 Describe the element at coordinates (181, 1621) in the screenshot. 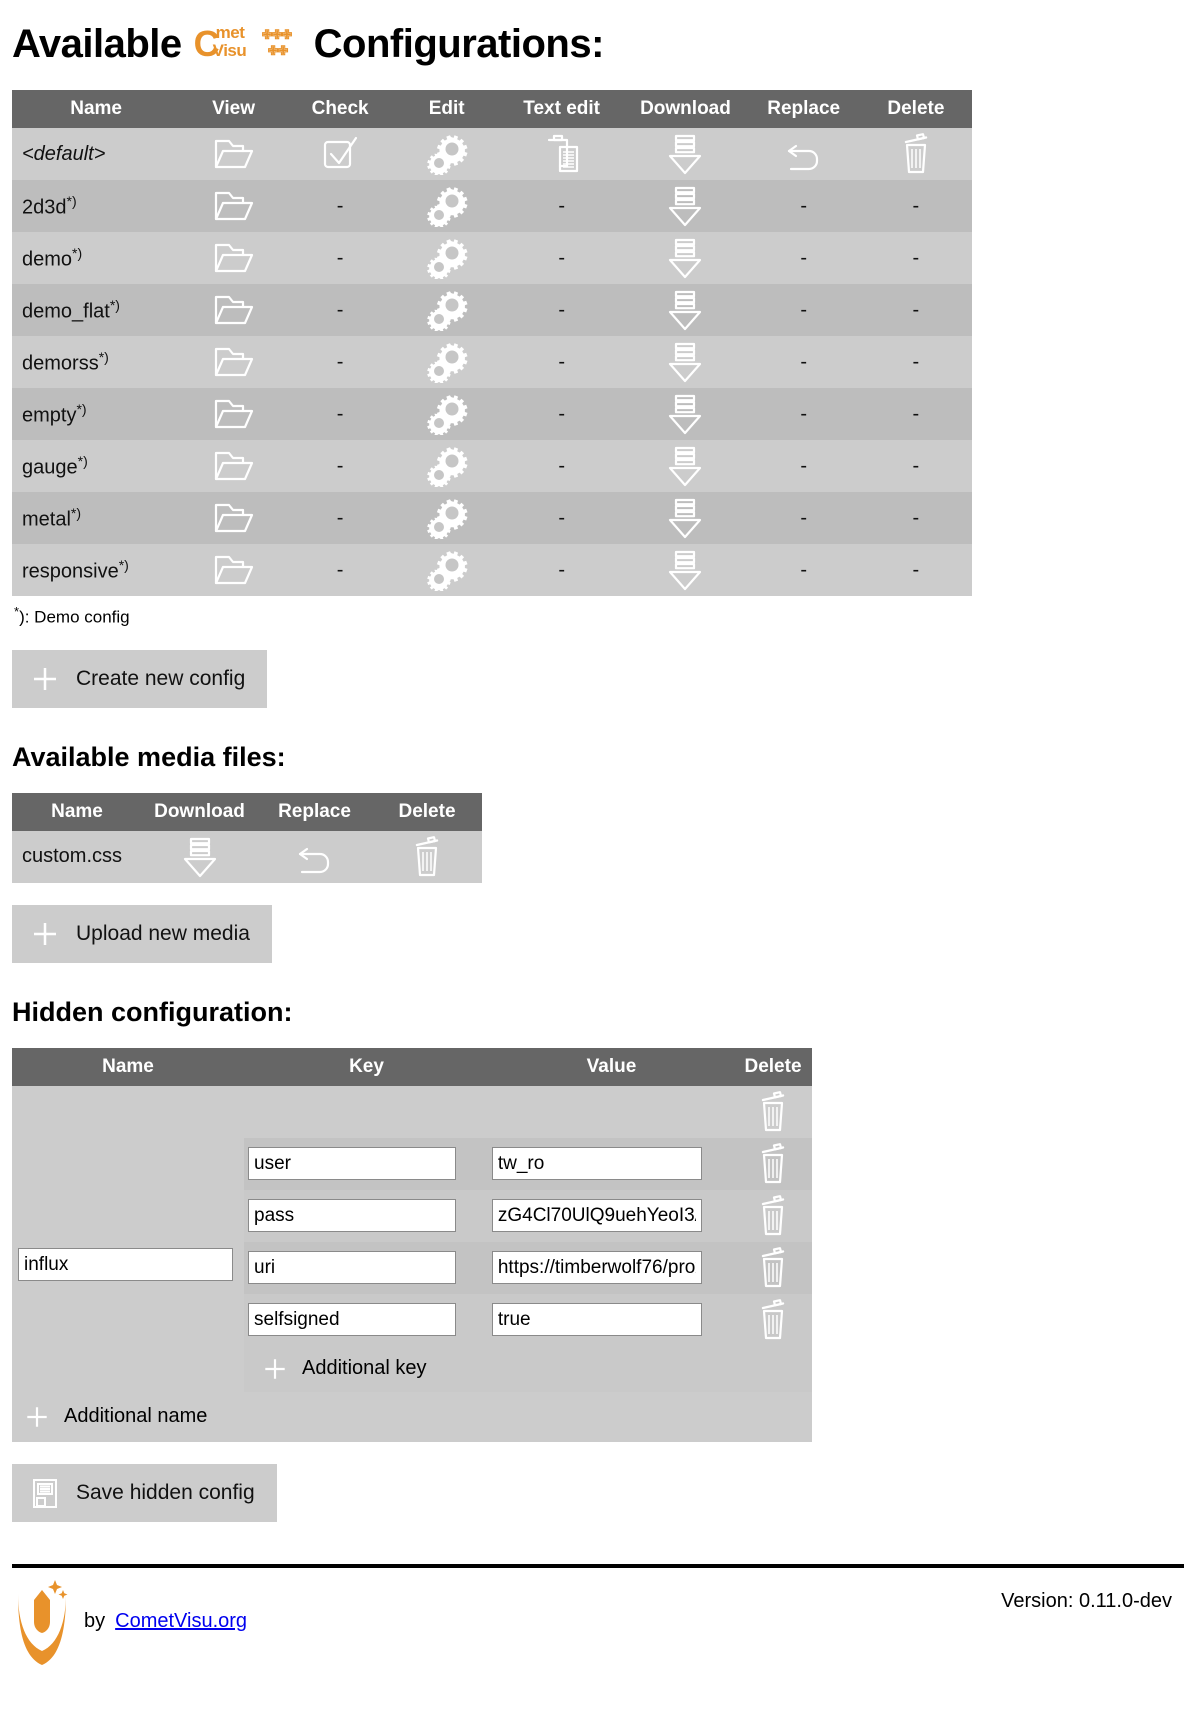

I see `cometvisu-org-link: CometVisu.org` at that location.